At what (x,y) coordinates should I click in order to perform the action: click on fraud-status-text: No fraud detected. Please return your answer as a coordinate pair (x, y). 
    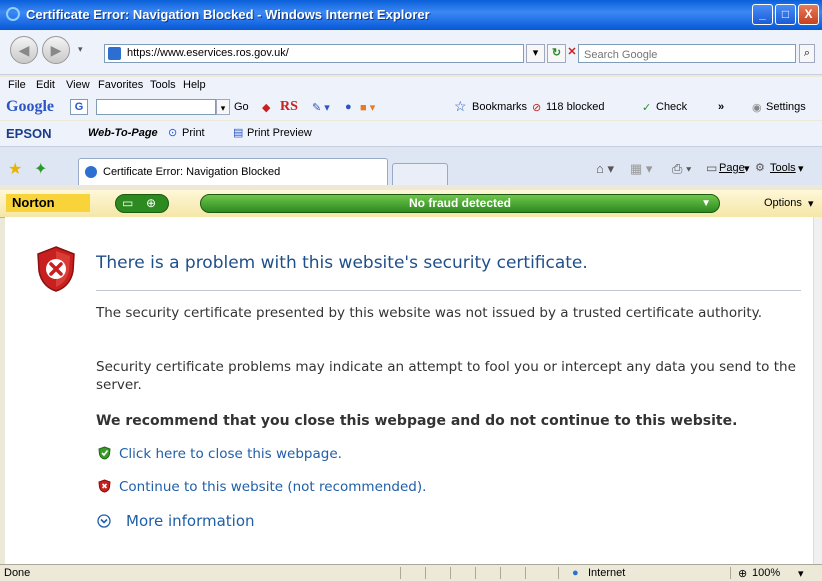
    Looking at the image, I should click on (459, 203).